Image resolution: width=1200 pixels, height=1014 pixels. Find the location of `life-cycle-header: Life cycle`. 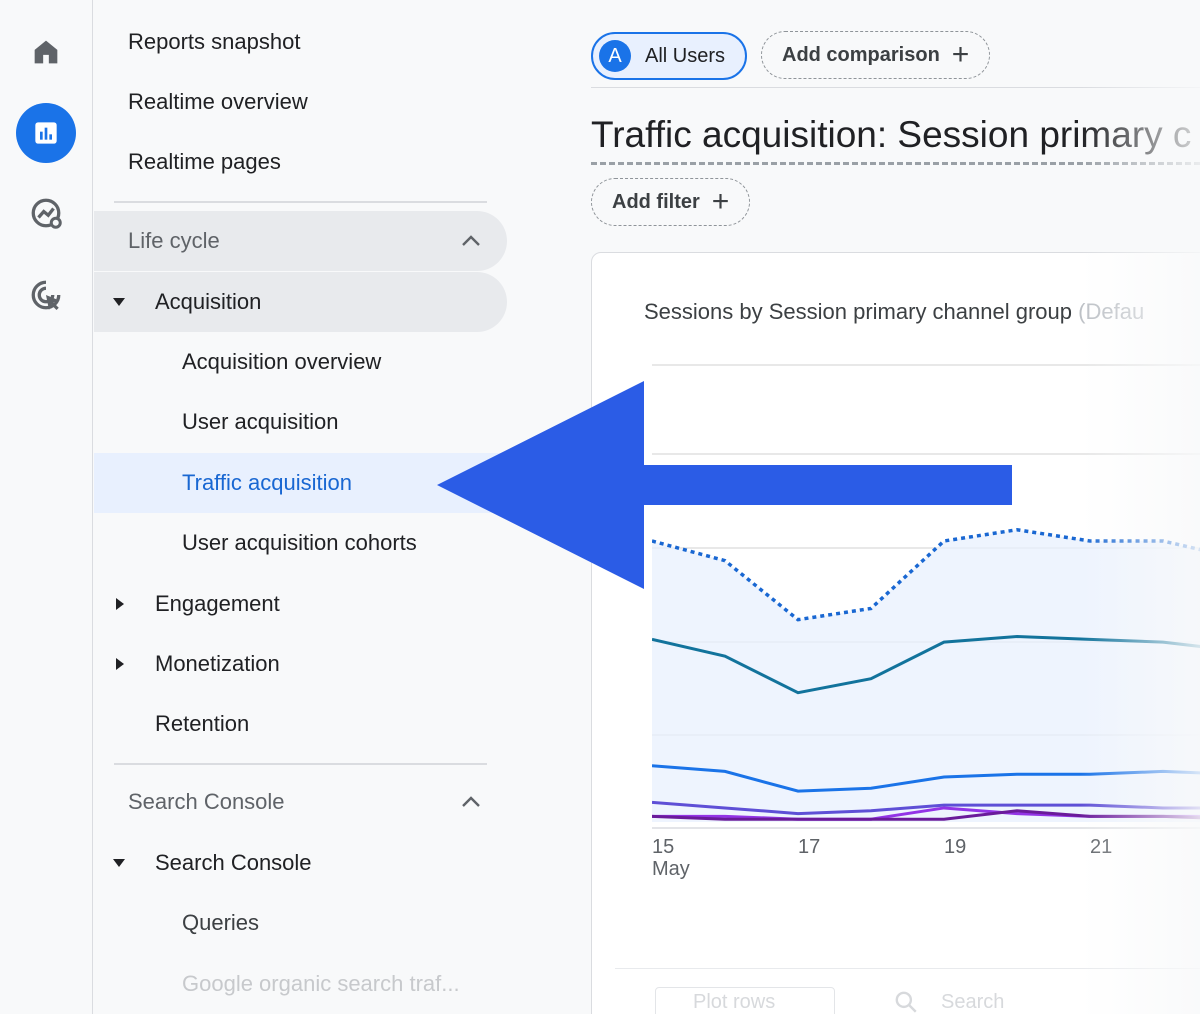

life-cycle-header: Life cycle is located at coordinates (300, 241).